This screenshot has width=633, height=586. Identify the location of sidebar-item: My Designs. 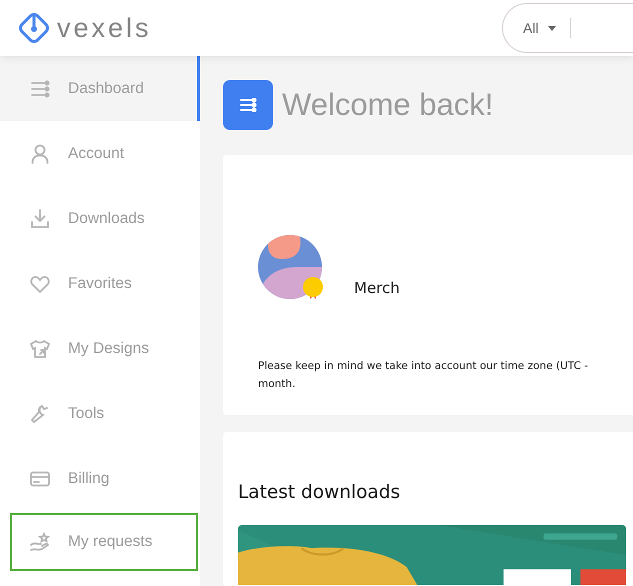
(100, 348).